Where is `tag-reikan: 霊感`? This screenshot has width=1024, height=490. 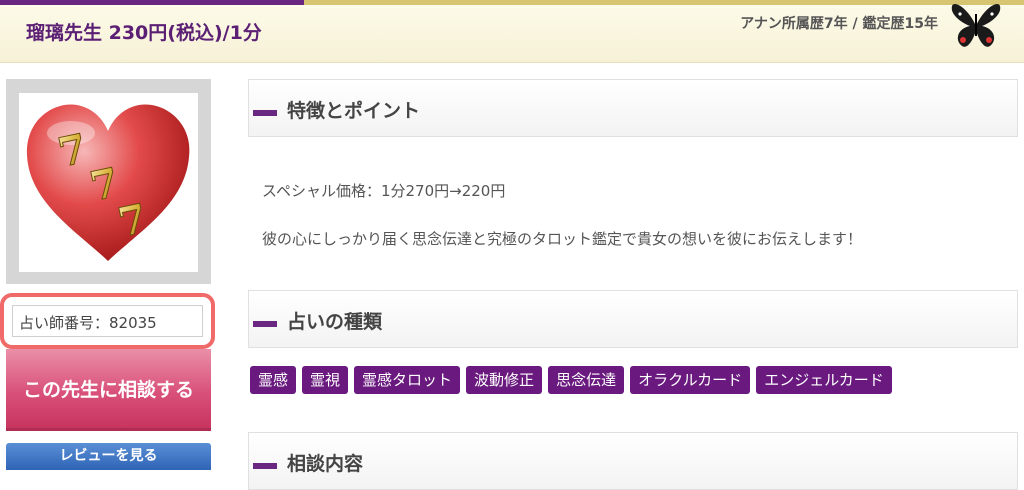
tag-reikan: 霊感 is located at coordinates (273, 380).